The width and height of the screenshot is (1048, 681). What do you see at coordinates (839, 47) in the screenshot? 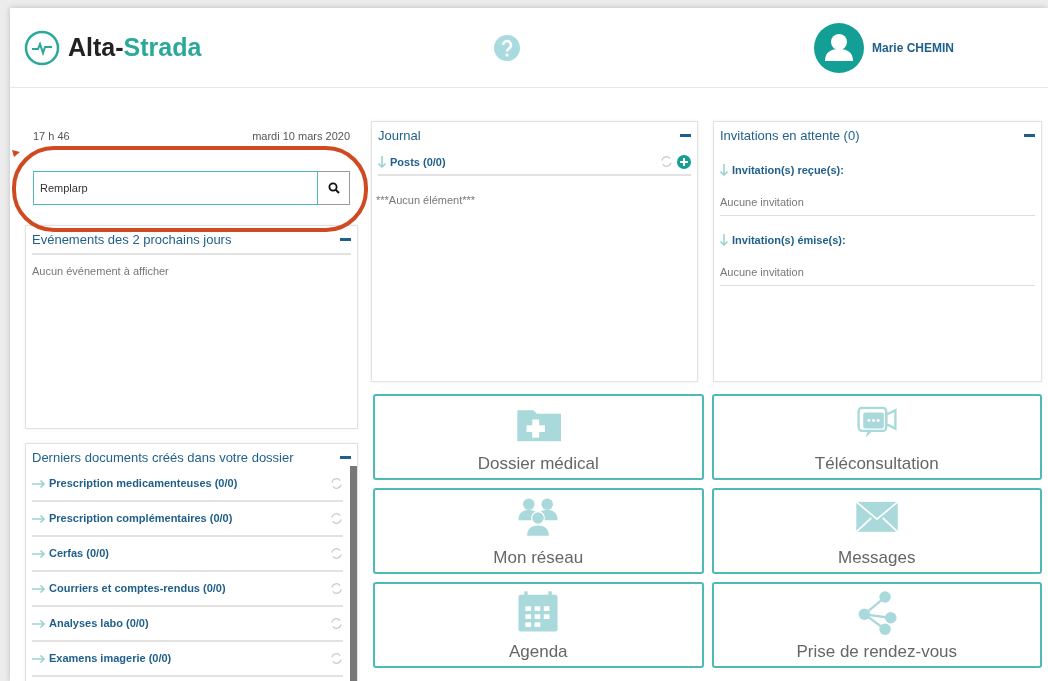
I see `avatar-icon` at bounding box center [839, 47].